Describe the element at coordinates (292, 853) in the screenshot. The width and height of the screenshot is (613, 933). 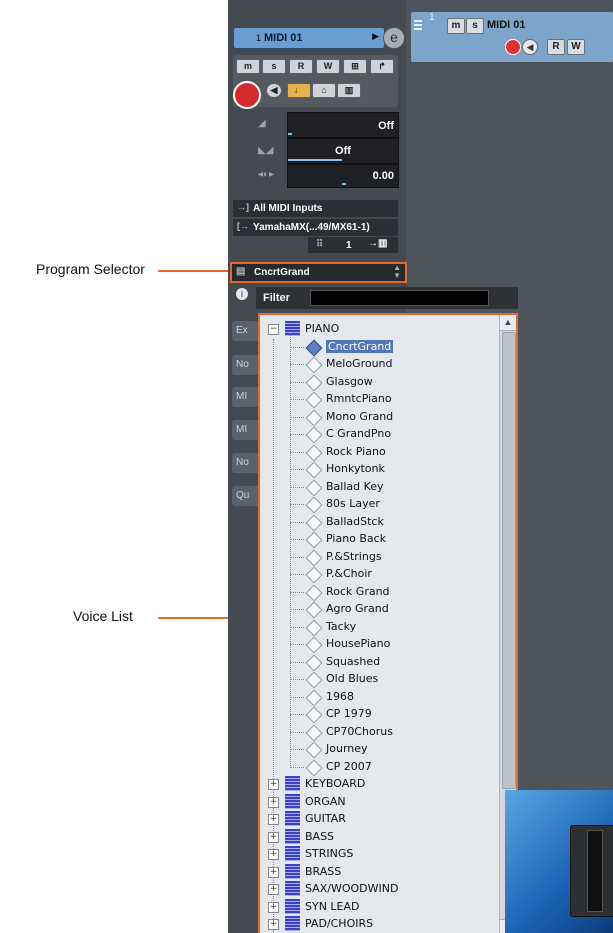
I see `category-icon` at that location.